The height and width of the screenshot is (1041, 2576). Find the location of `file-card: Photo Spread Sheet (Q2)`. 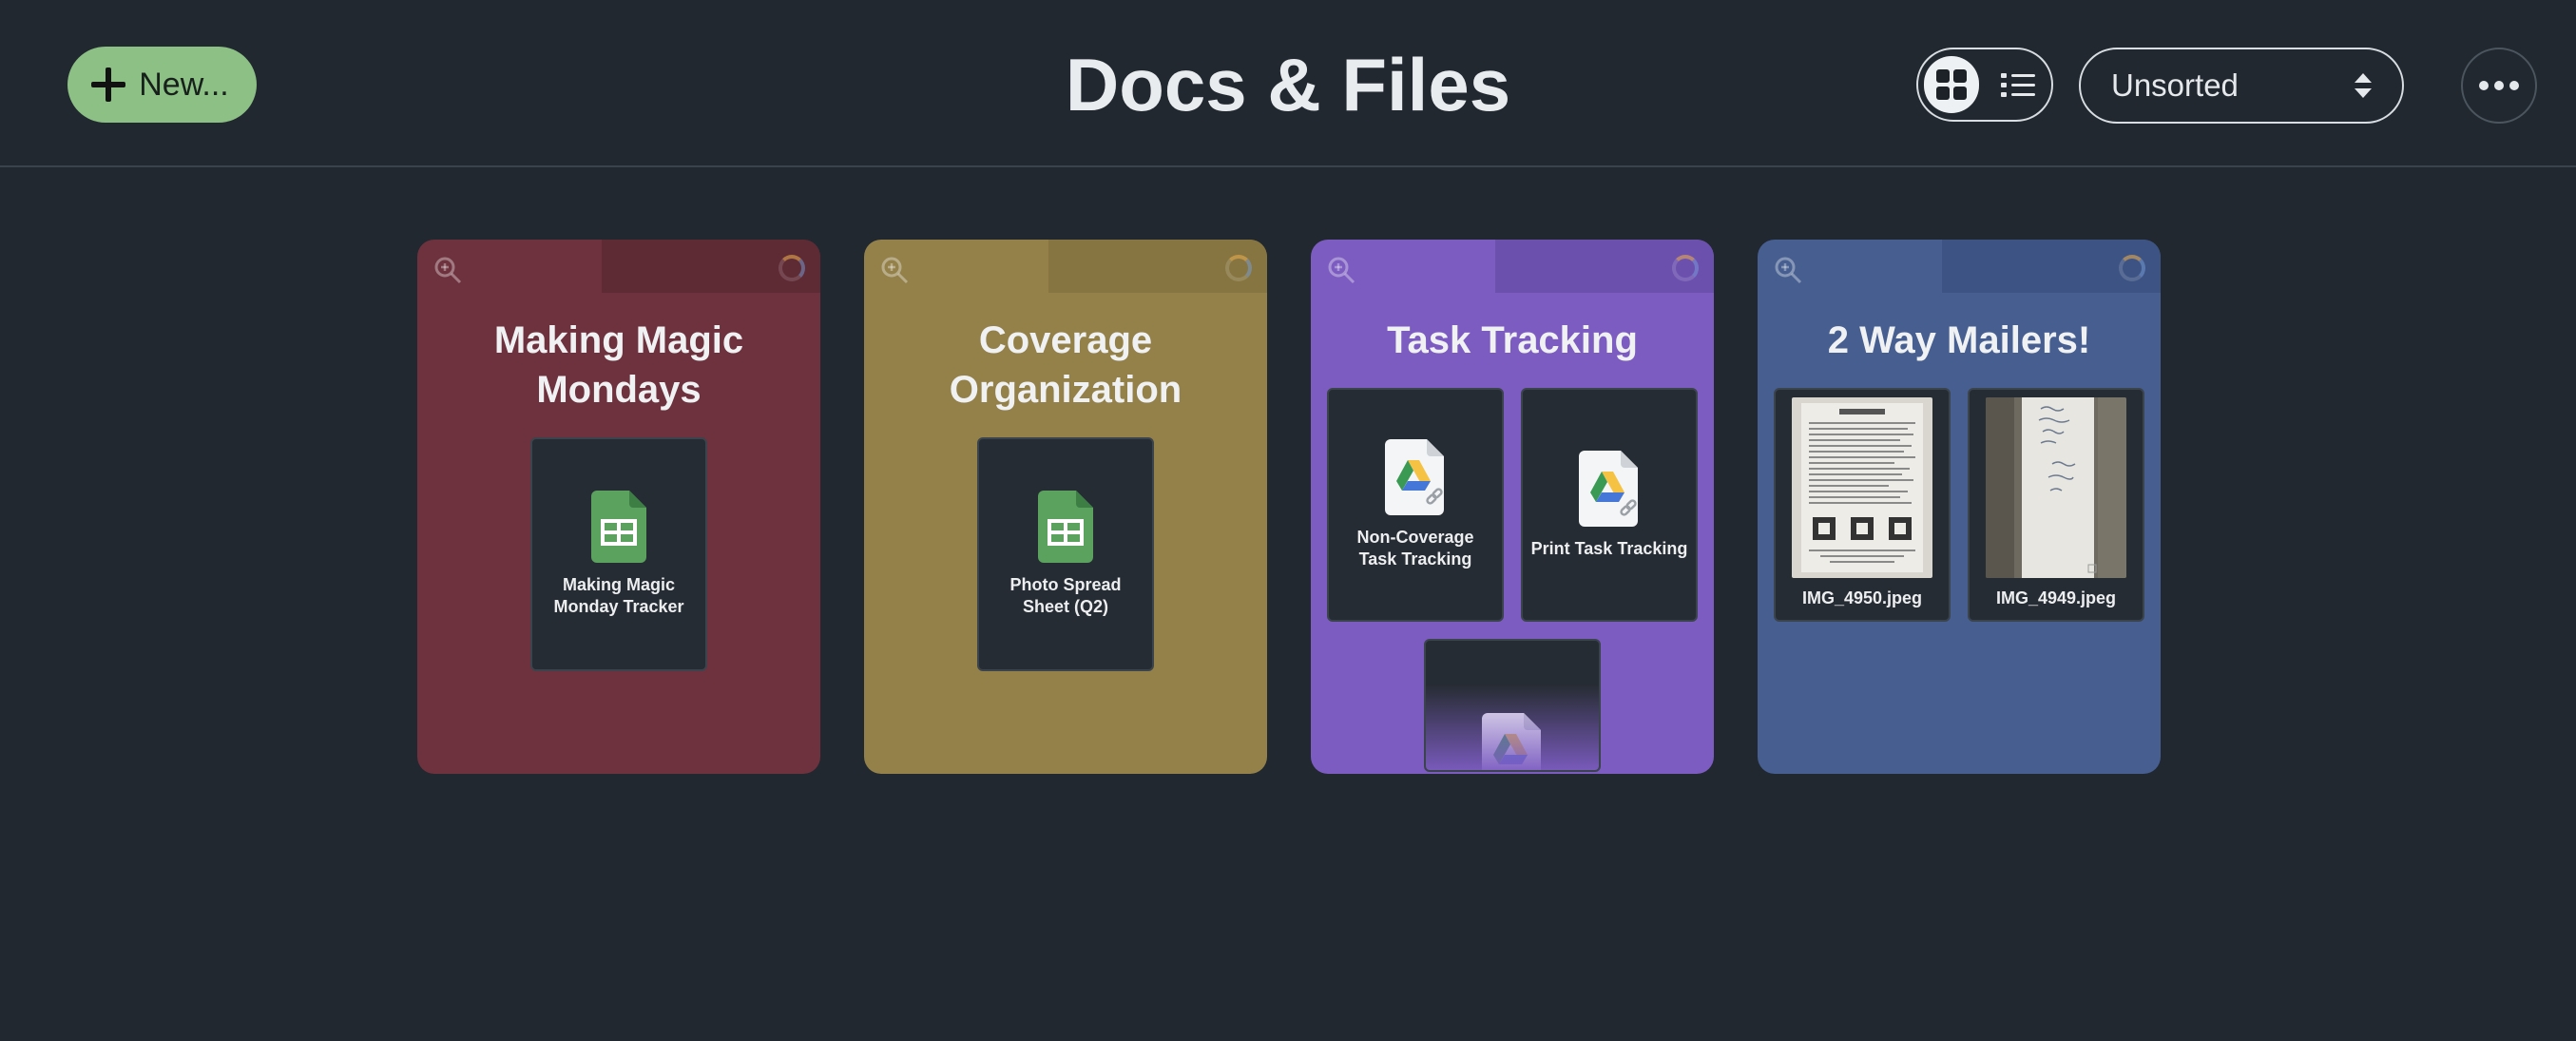

file-card: Photo Spread Sheet (Q2) is located at coordinates (1065, 554).